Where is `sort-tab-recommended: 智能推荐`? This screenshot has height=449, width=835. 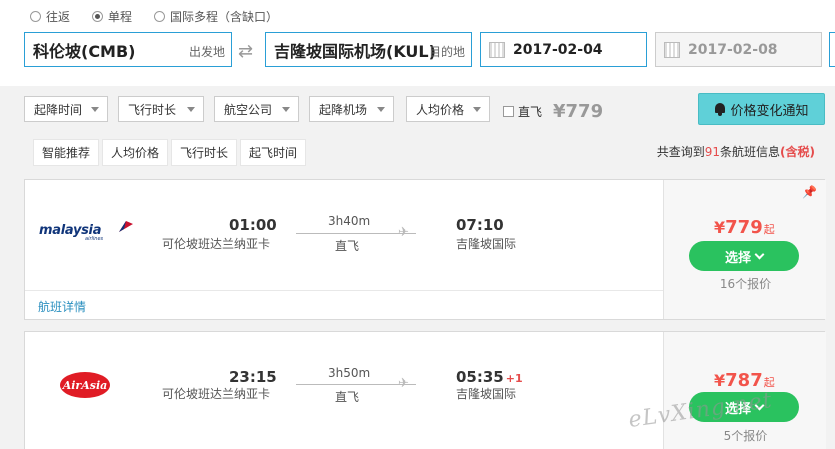 sort-tab-recommended: 智能推荐 is located at coordinates (66, 152).